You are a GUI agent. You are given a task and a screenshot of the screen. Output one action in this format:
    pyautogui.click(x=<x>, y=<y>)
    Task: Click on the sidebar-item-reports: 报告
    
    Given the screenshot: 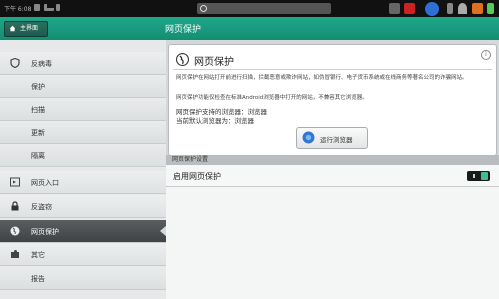 What is the action you would take?
    pyautogui.click(x=83, y=278)
    